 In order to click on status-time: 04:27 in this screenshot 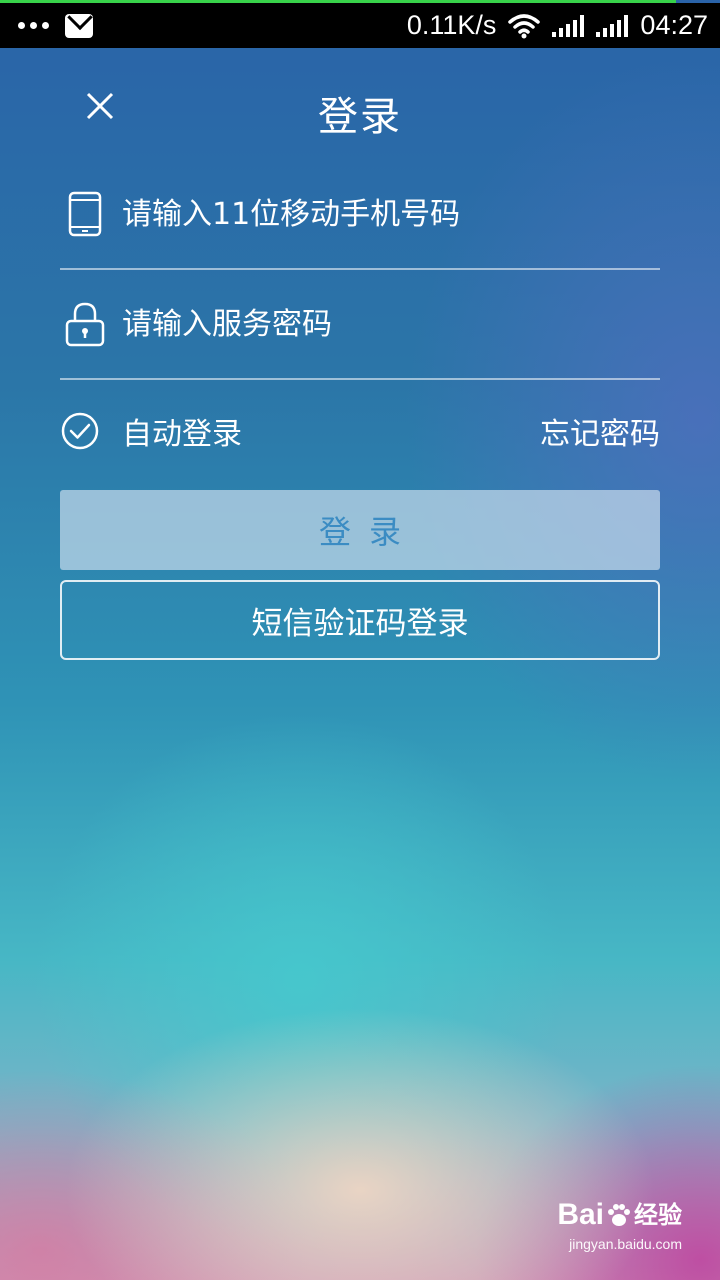, I will do `click(674, 25)`.